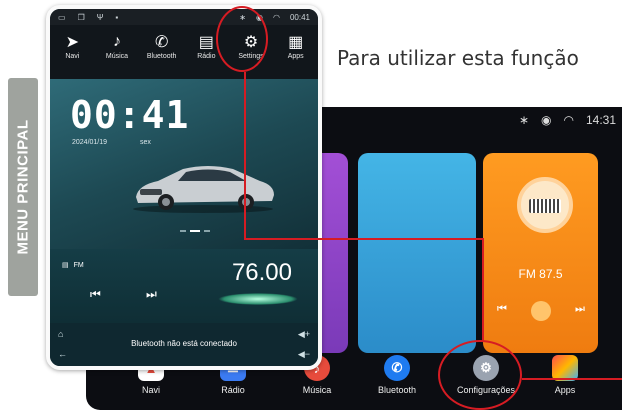 This screenshot has height=410, width=622. I want to click on clock-weekday: sex, so click(145, 142).